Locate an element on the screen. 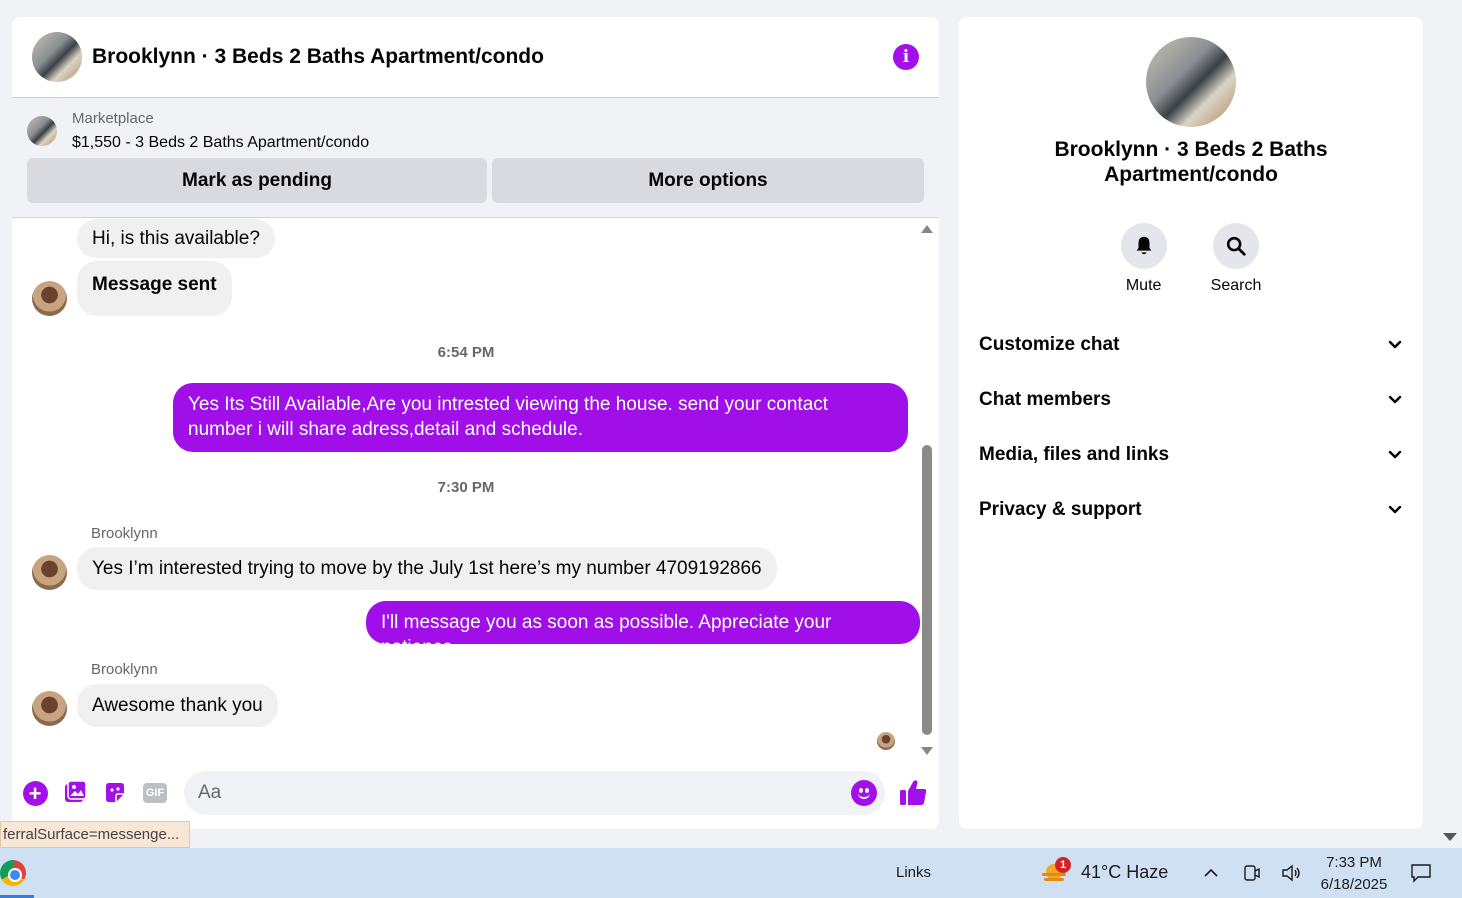 The image size is (1462, 898). system-clock: 7:33 PM 6/18/2025 is located at coordinates (1354, 874).